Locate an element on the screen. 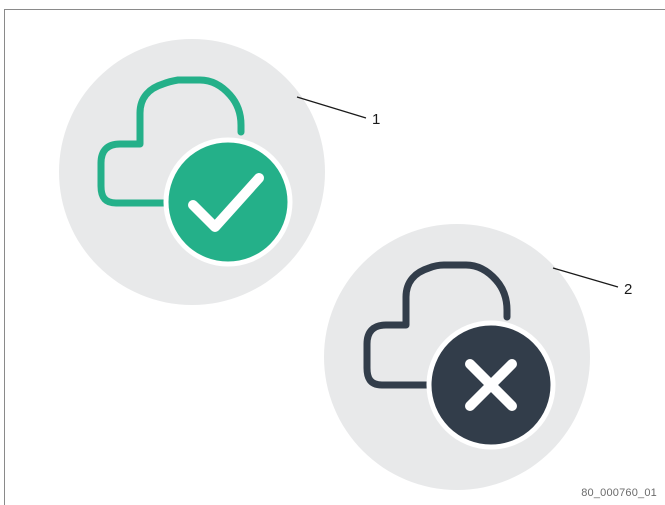 The width and height of the screenshot is (665, 505). callout-number-1: 1 is located at coordinates (376, 119).